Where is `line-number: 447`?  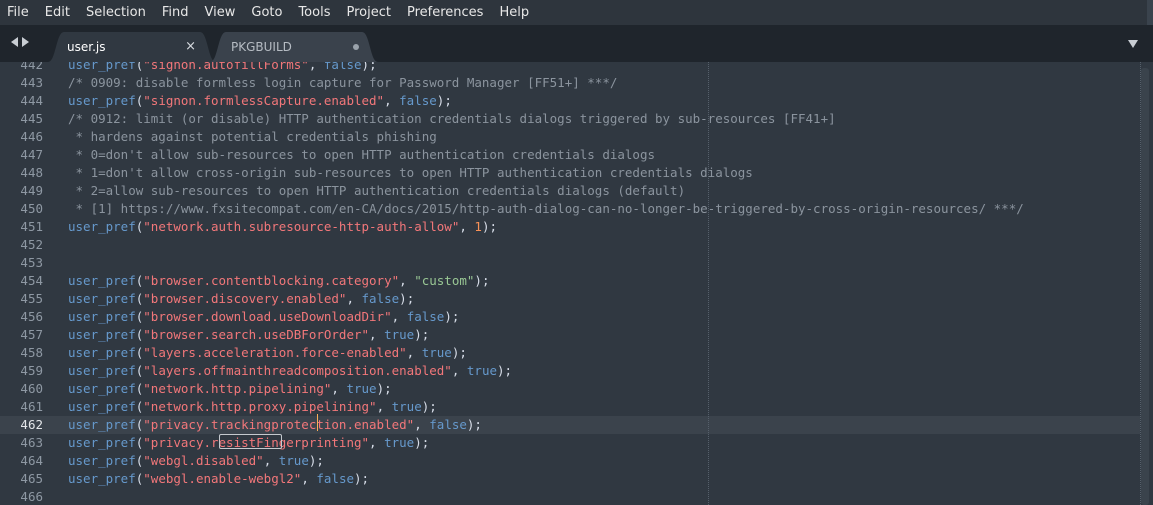
line-number: 447 is located at coordinates (31, 154).